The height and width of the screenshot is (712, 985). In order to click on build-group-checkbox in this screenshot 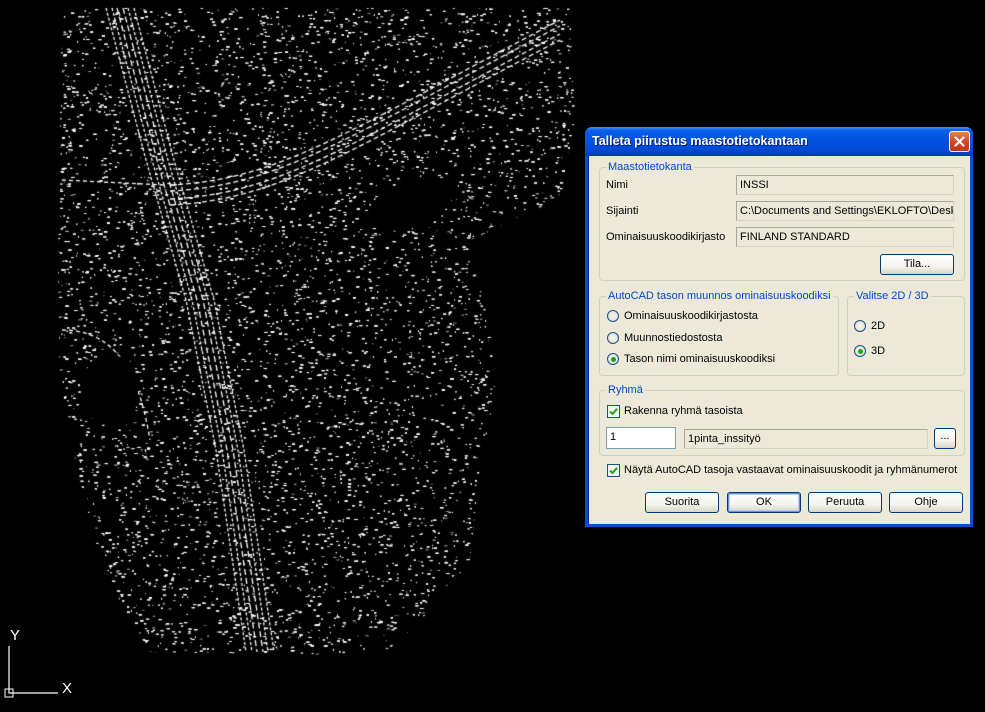, I will do `click(613, 411)`.